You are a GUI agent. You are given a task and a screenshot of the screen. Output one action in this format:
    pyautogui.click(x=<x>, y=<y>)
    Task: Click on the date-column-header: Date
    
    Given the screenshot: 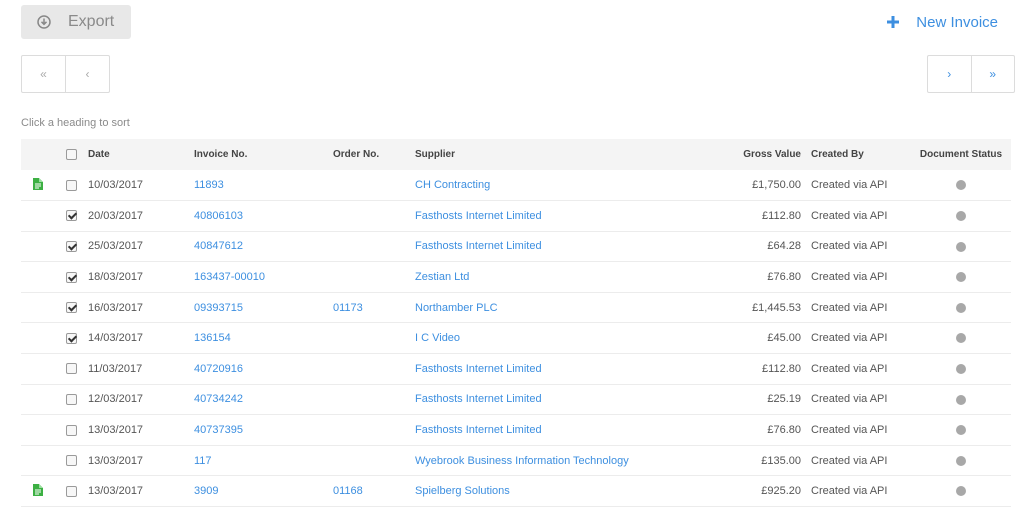 What is the action you would take?
    pyautogui.click(x=141, y=154)
    